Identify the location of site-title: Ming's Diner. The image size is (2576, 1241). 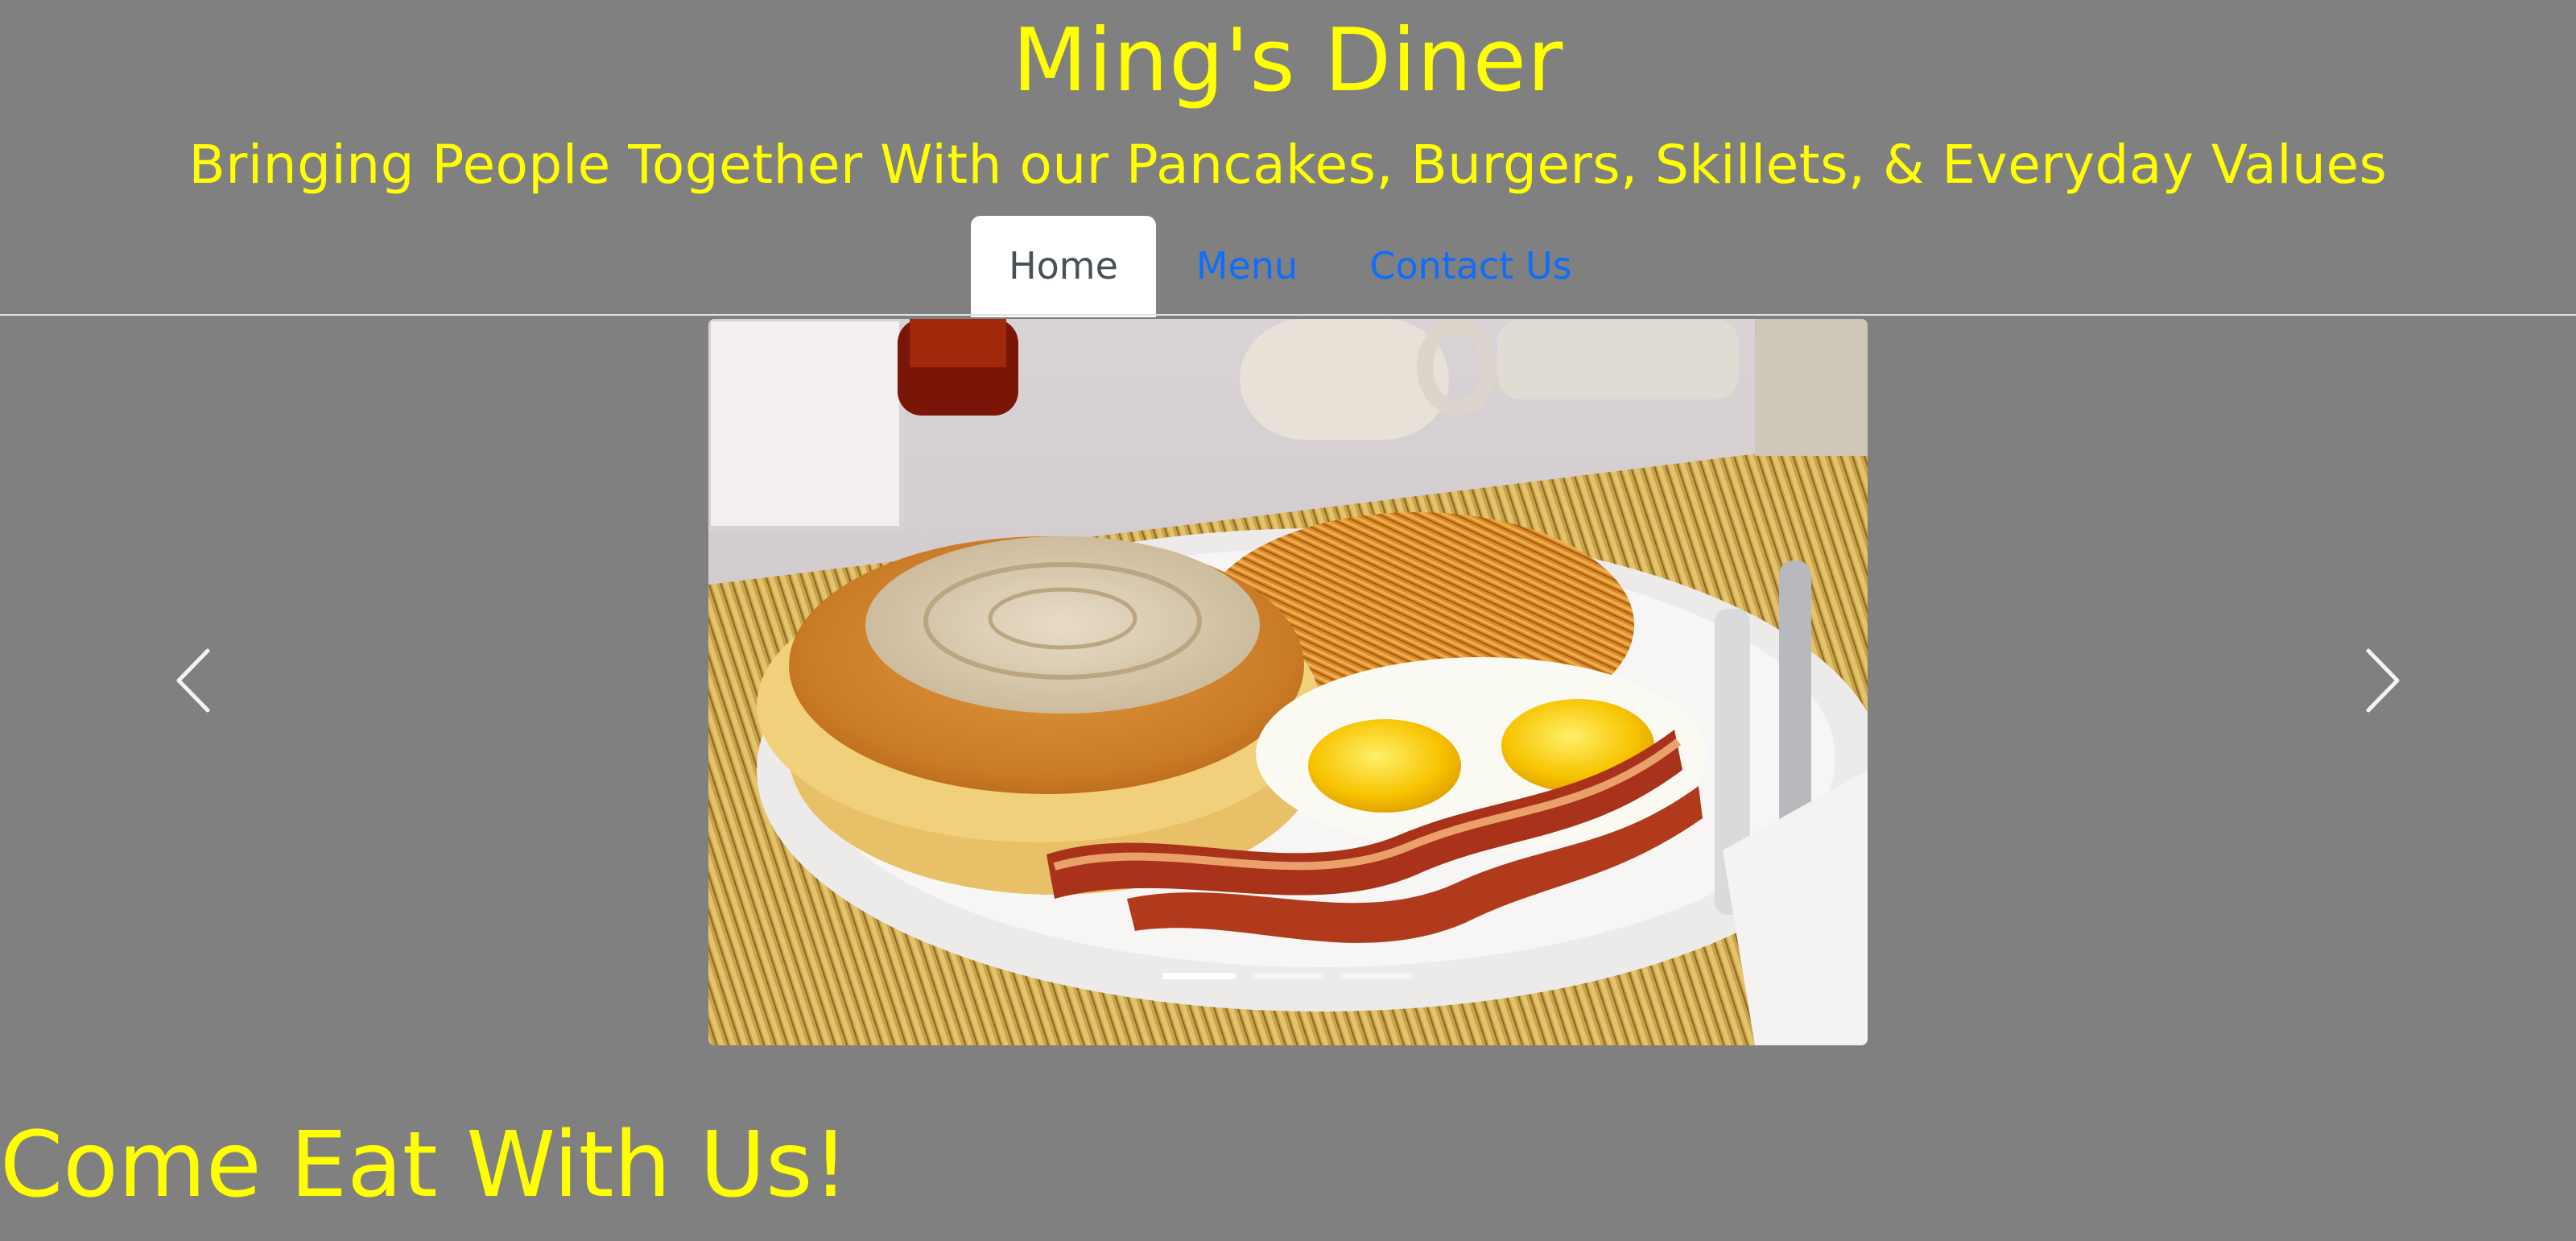
(1288, 60).